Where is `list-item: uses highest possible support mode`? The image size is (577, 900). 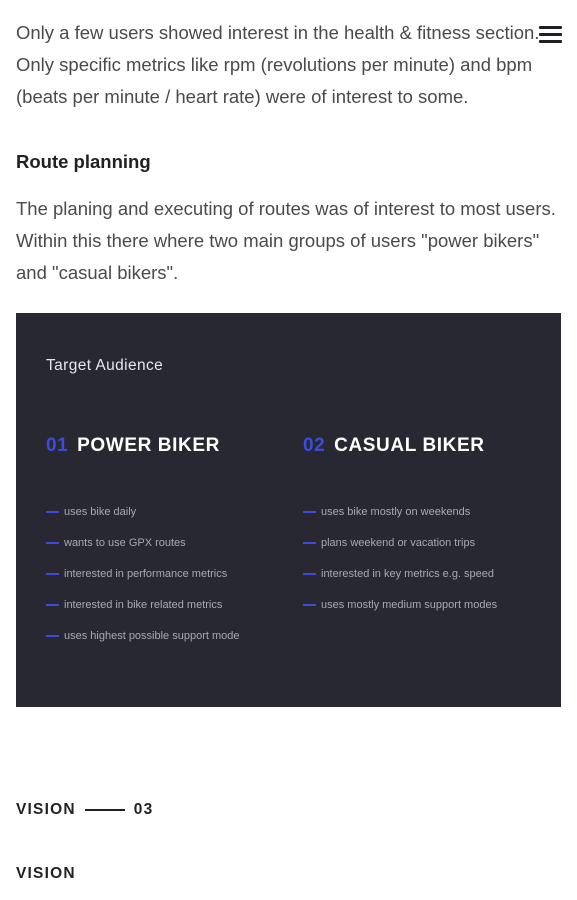 list-item: uses highest possible support mode is located at coordinates (143, 635).